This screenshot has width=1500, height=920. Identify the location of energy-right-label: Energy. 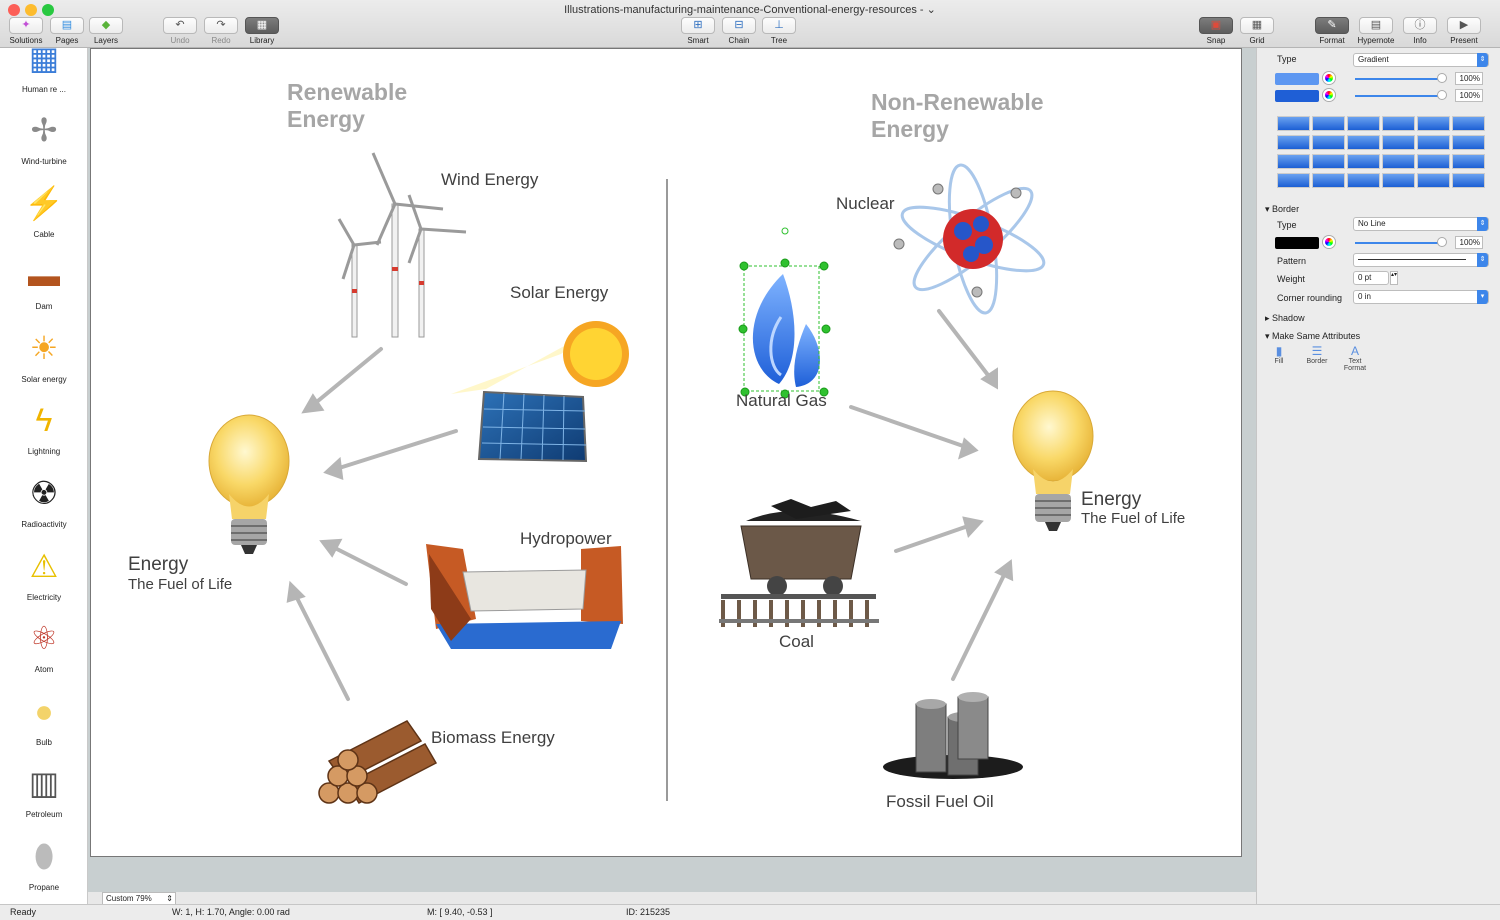
(1111, 500).